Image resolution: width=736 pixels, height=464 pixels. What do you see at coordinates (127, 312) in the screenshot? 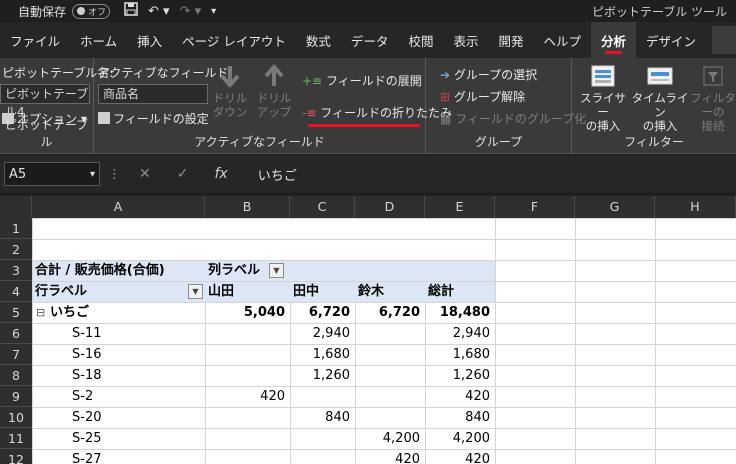
I see `pivot-group-label: いちご` at bounding box center [127, 312].